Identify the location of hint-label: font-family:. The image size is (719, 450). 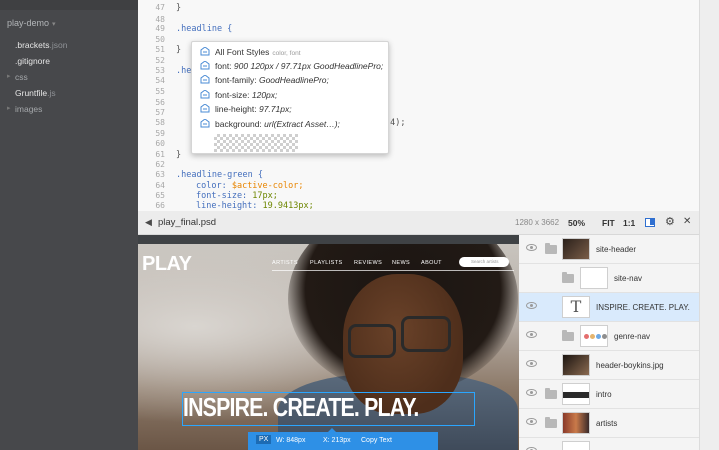
(236, 80).